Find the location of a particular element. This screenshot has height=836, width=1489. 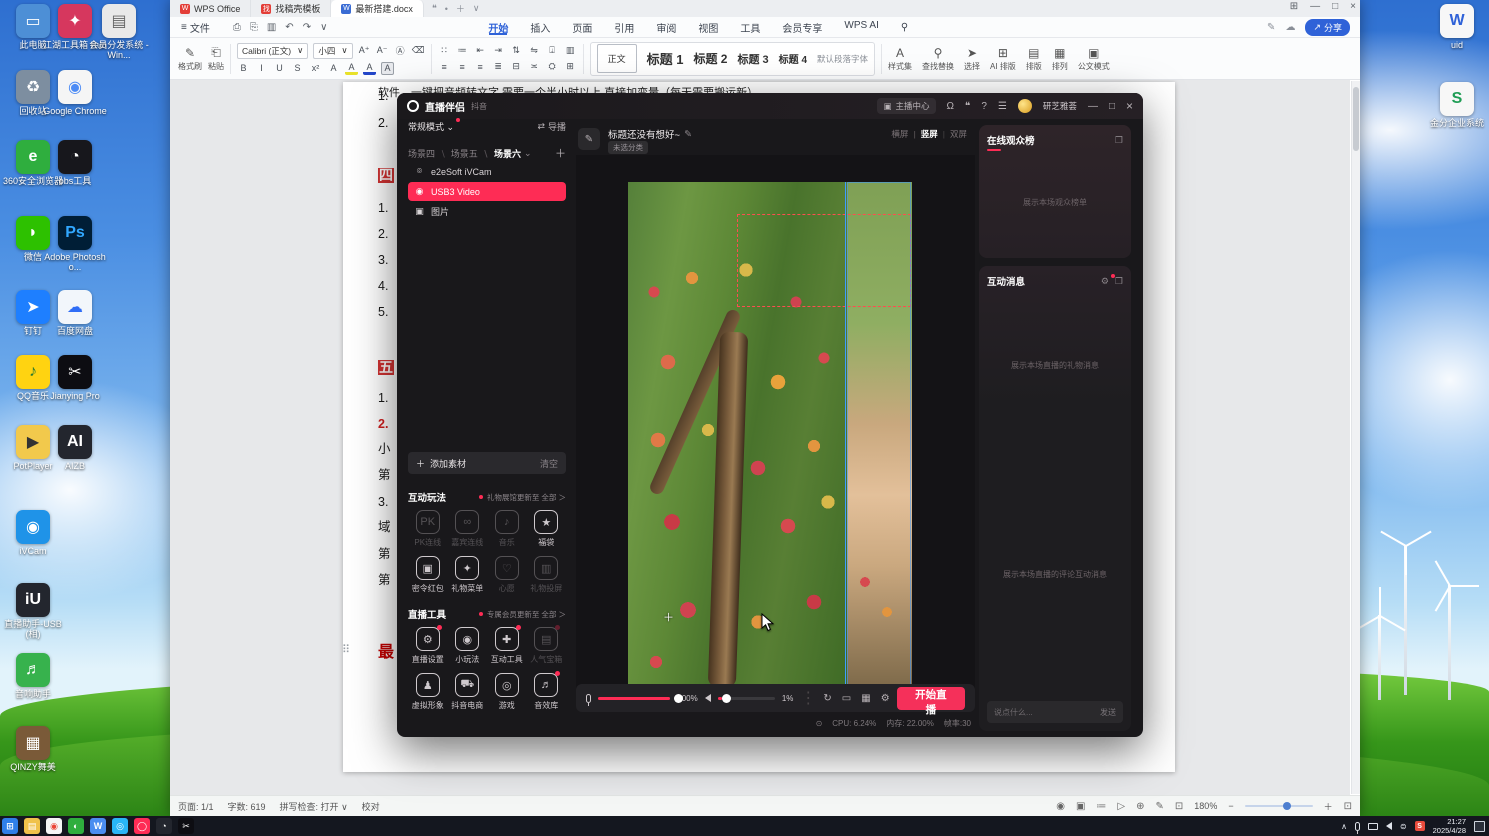

style-option: 标题 4 is located at coordinates (793, 58).